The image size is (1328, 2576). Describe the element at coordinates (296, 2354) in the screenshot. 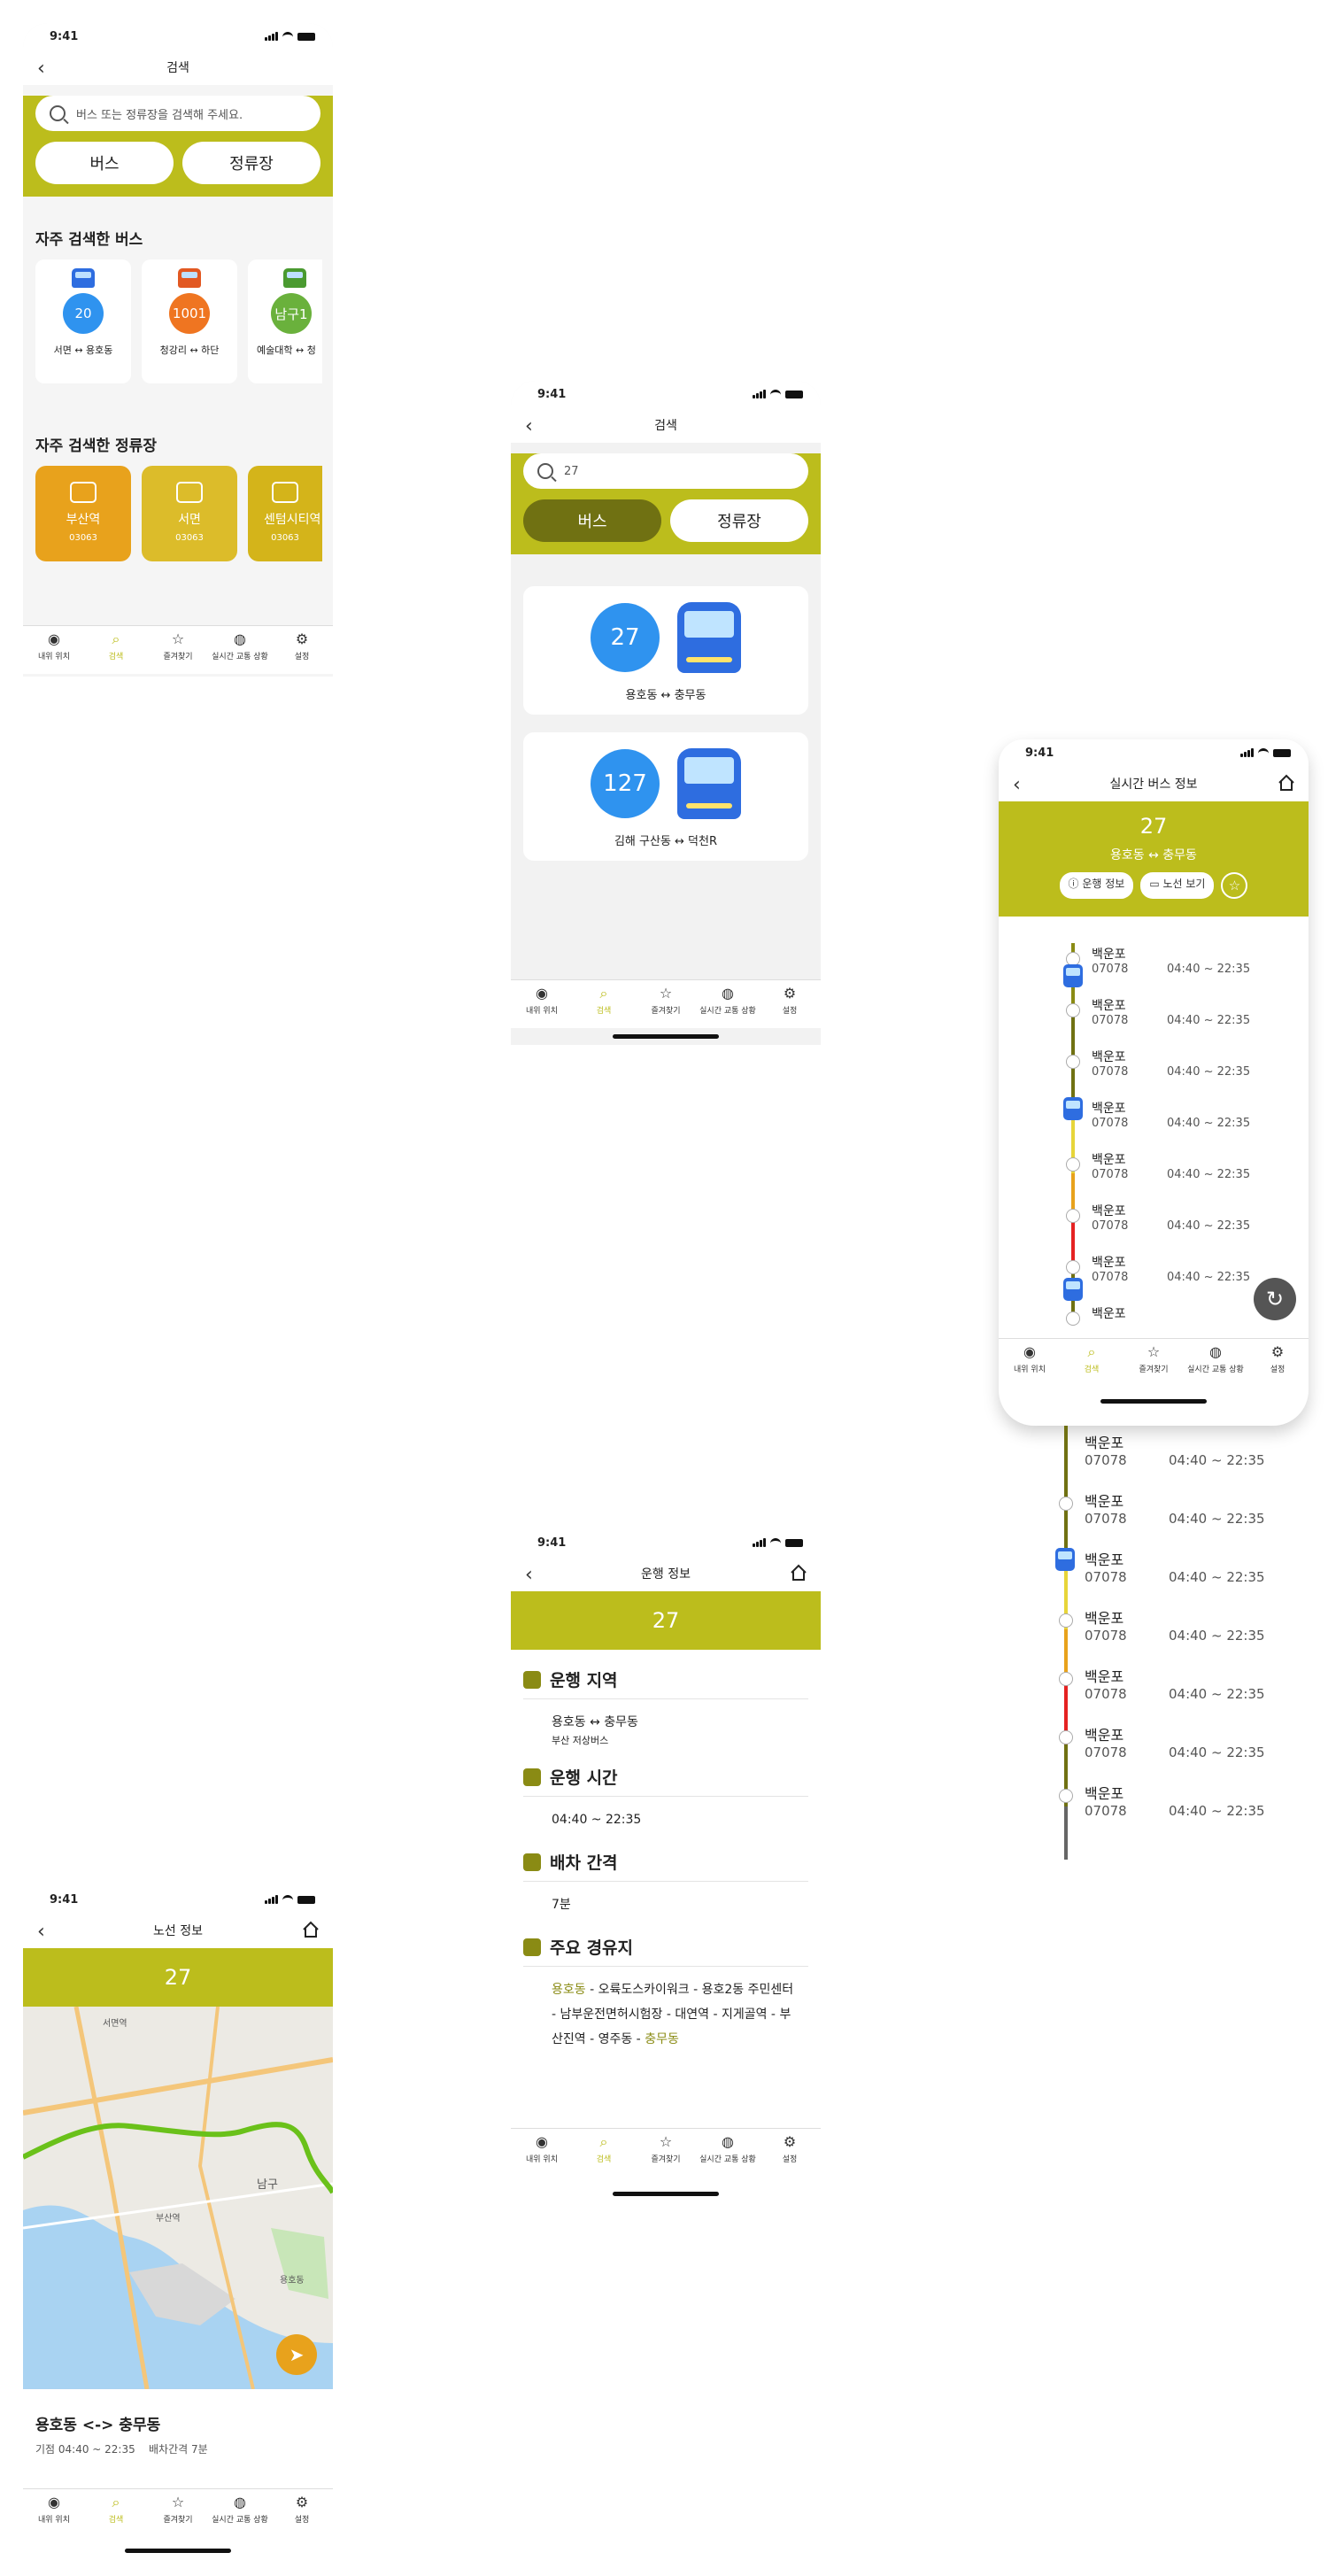

I see `locate-button: ➤` at that location.